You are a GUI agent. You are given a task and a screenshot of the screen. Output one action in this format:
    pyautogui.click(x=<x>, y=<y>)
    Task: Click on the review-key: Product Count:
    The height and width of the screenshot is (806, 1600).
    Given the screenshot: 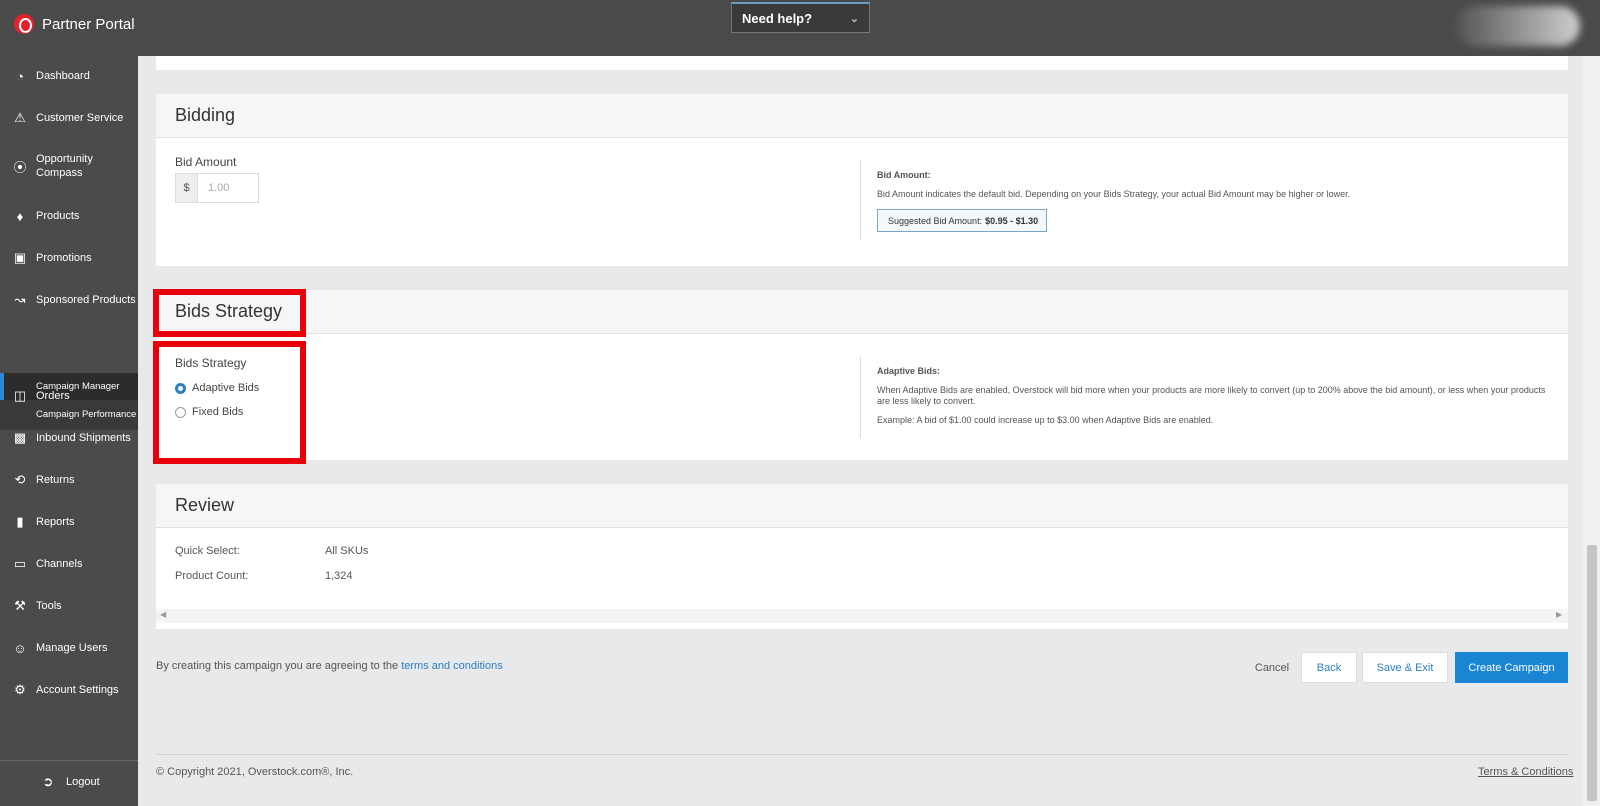 What is the action you would take?
    pyautogui.click(x=212, y=576)
    